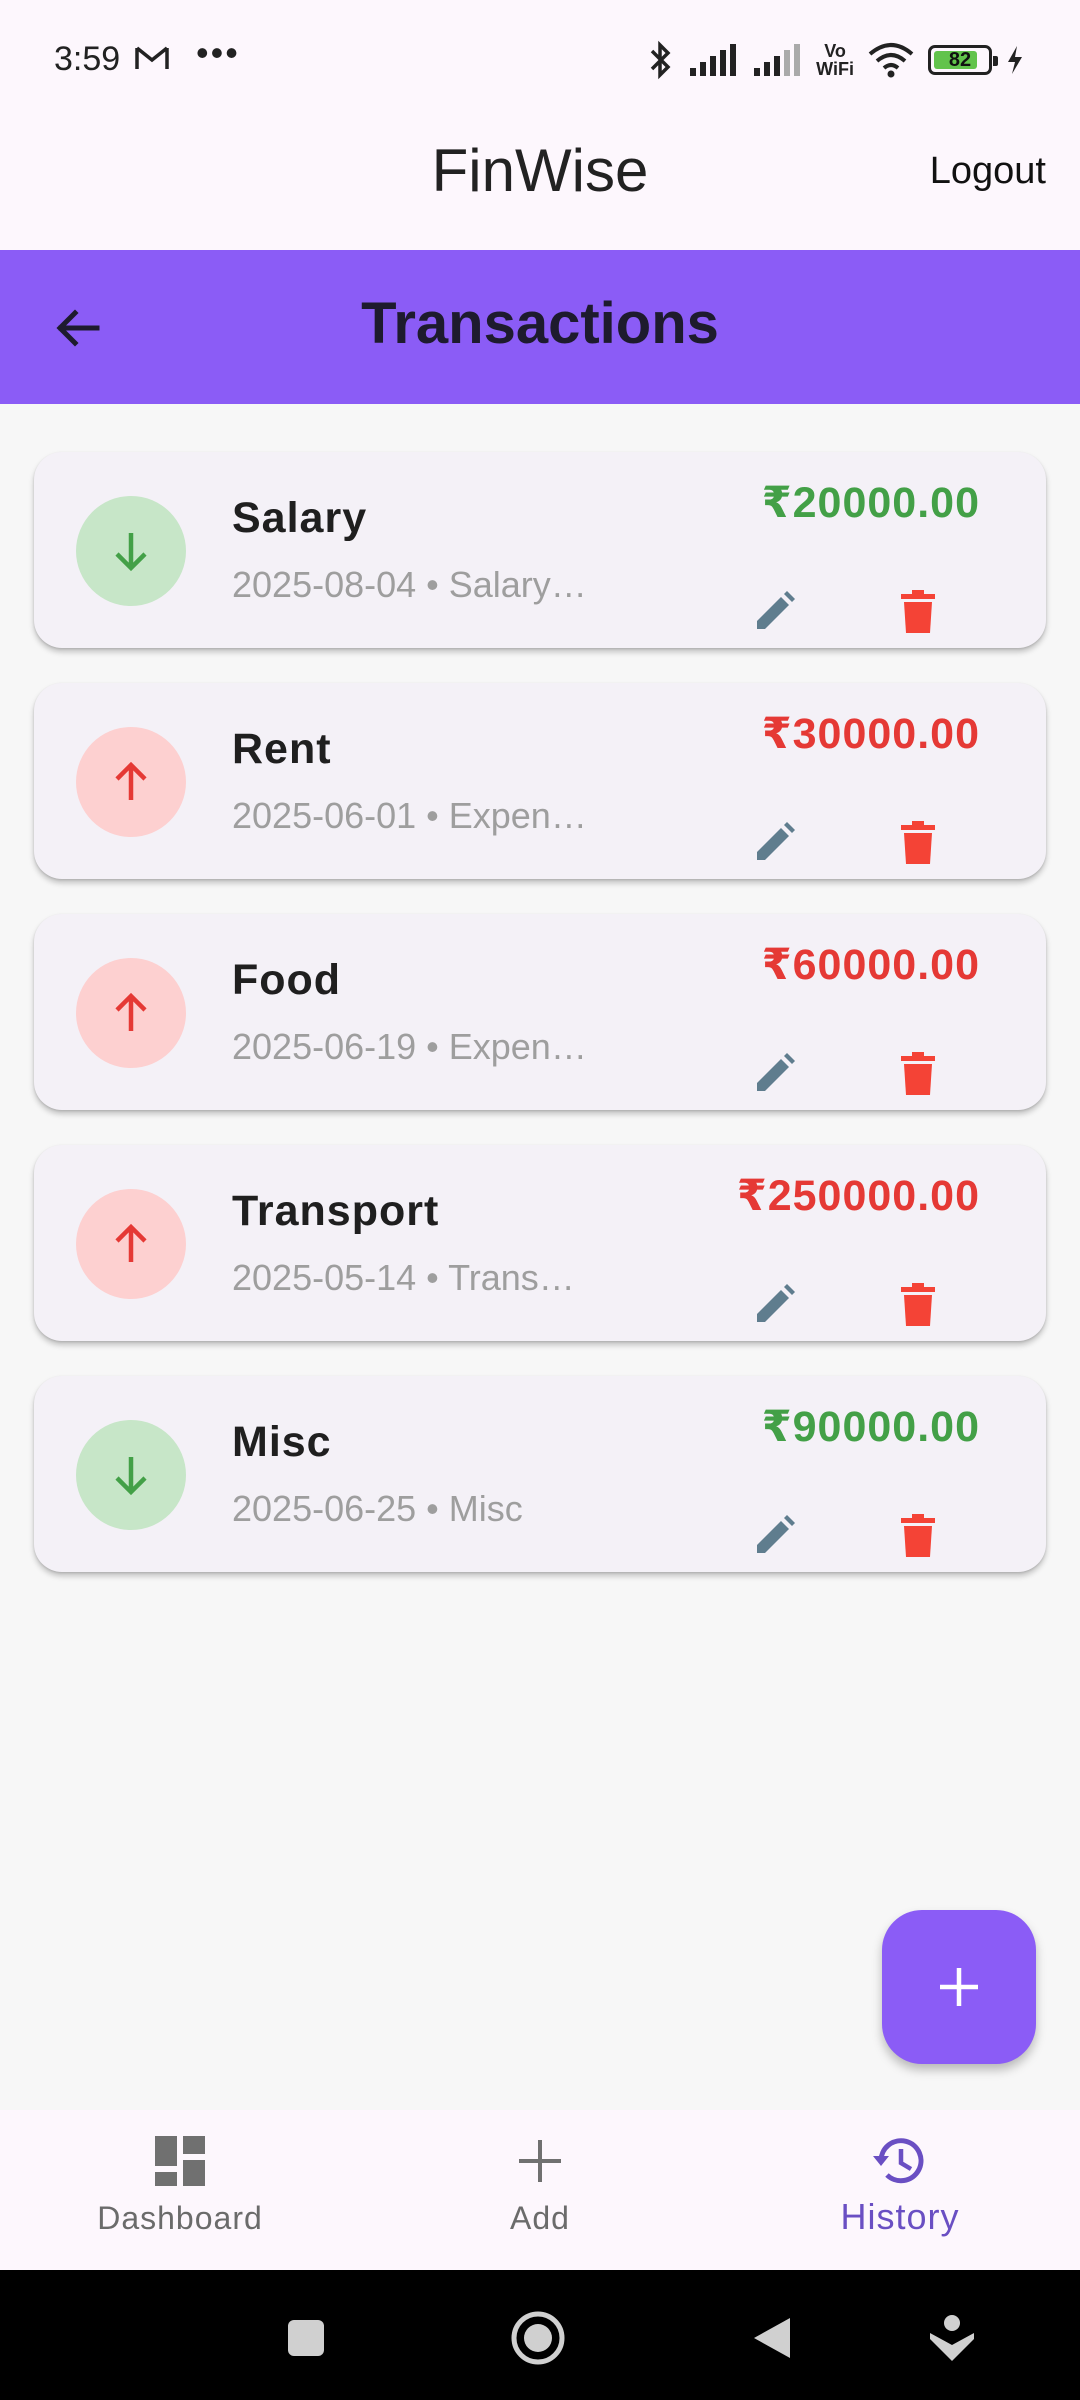  I want to click on recents-button, so click(306, 2338).